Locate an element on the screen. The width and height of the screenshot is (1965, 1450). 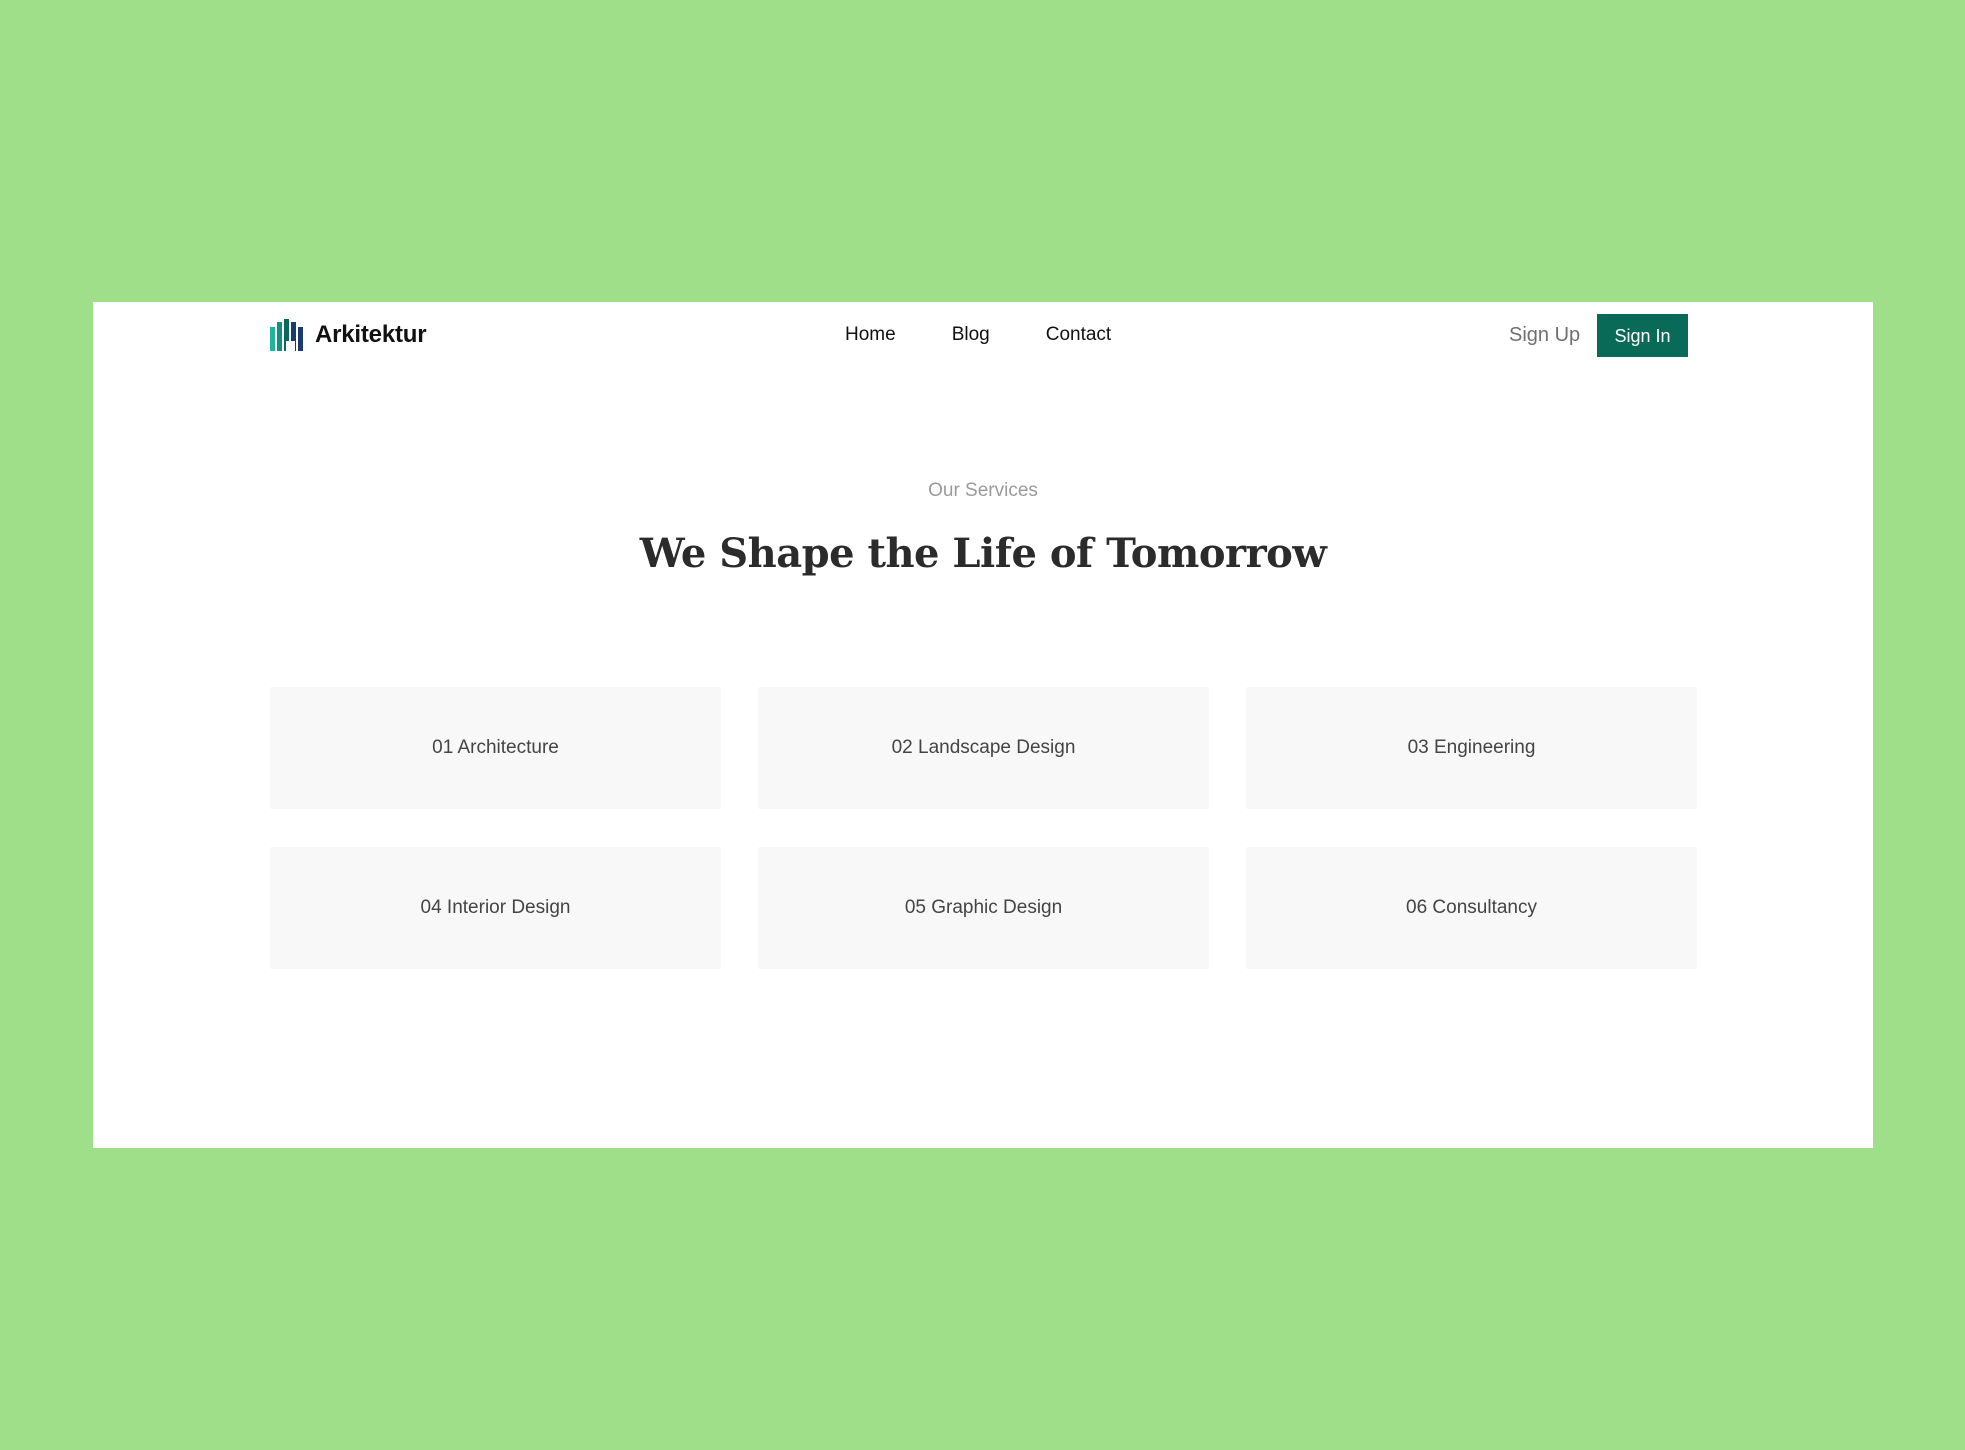
service-card-graphic-design: 05 Graphic Design is located at coordinates (983, 908).